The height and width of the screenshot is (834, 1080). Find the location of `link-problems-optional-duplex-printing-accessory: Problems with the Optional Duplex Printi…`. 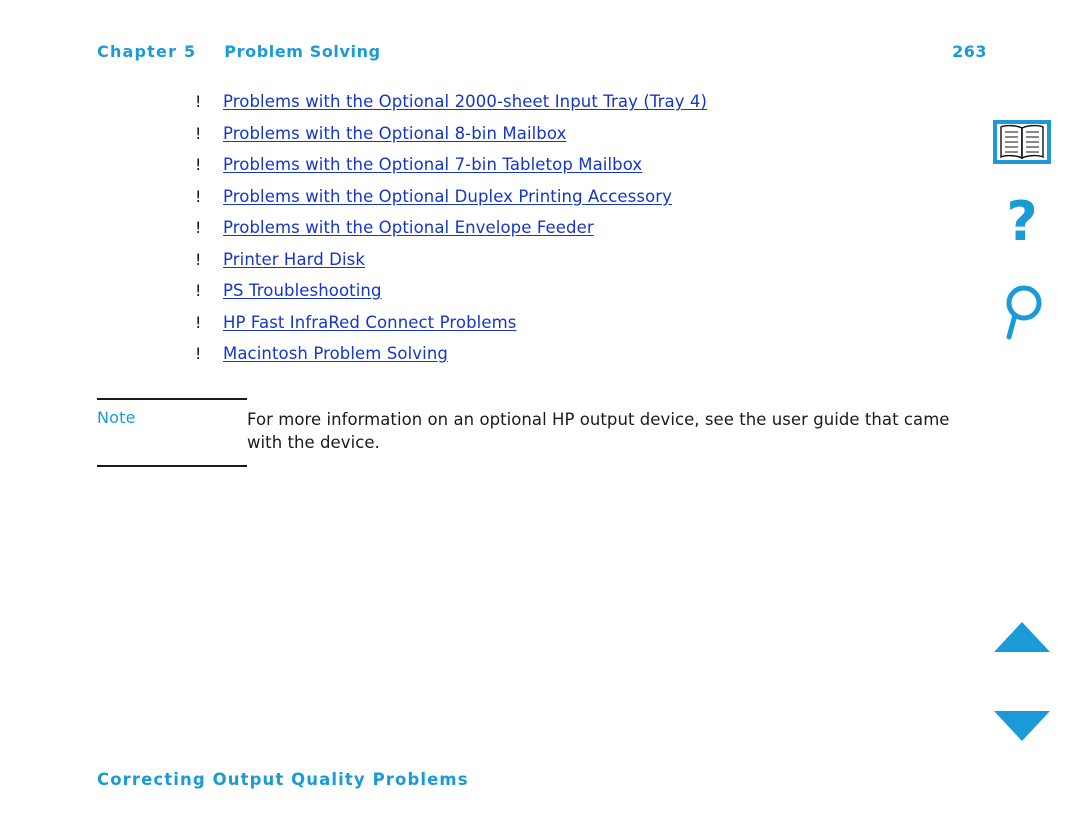

link-problems-optional-duplex-printing-accessory: Problems with the Optional Duplex Printi… is located at coordinates (447, 196).